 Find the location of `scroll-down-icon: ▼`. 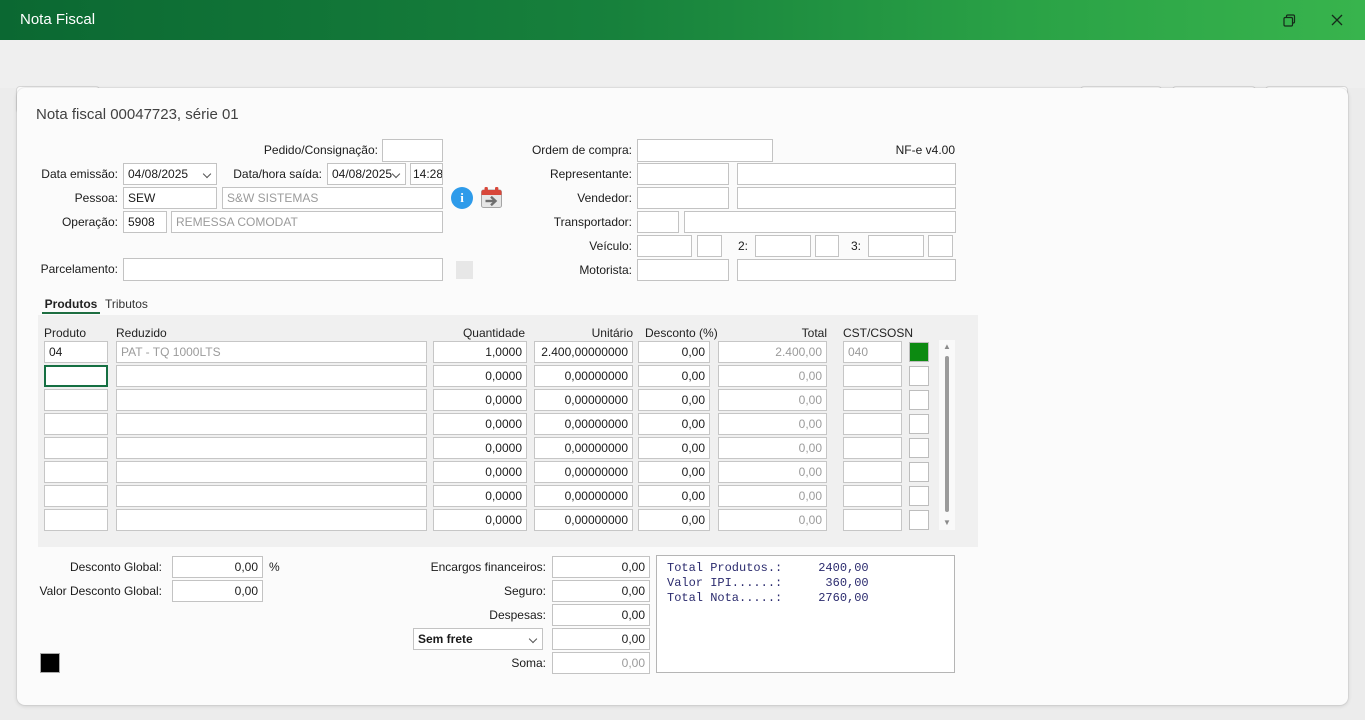

scroll-down-icon: ▼ is located at coordinates (947, 523).